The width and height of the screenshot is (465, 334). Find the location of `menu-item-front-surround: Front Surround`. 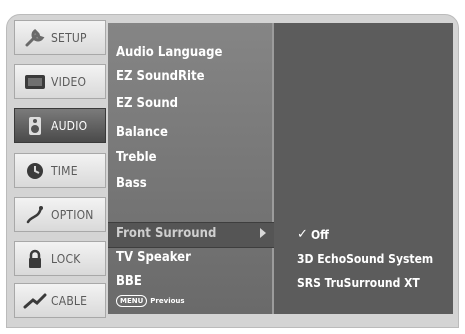

menu-item-front-surround: Front Surround is located at coordinates (166, 234).